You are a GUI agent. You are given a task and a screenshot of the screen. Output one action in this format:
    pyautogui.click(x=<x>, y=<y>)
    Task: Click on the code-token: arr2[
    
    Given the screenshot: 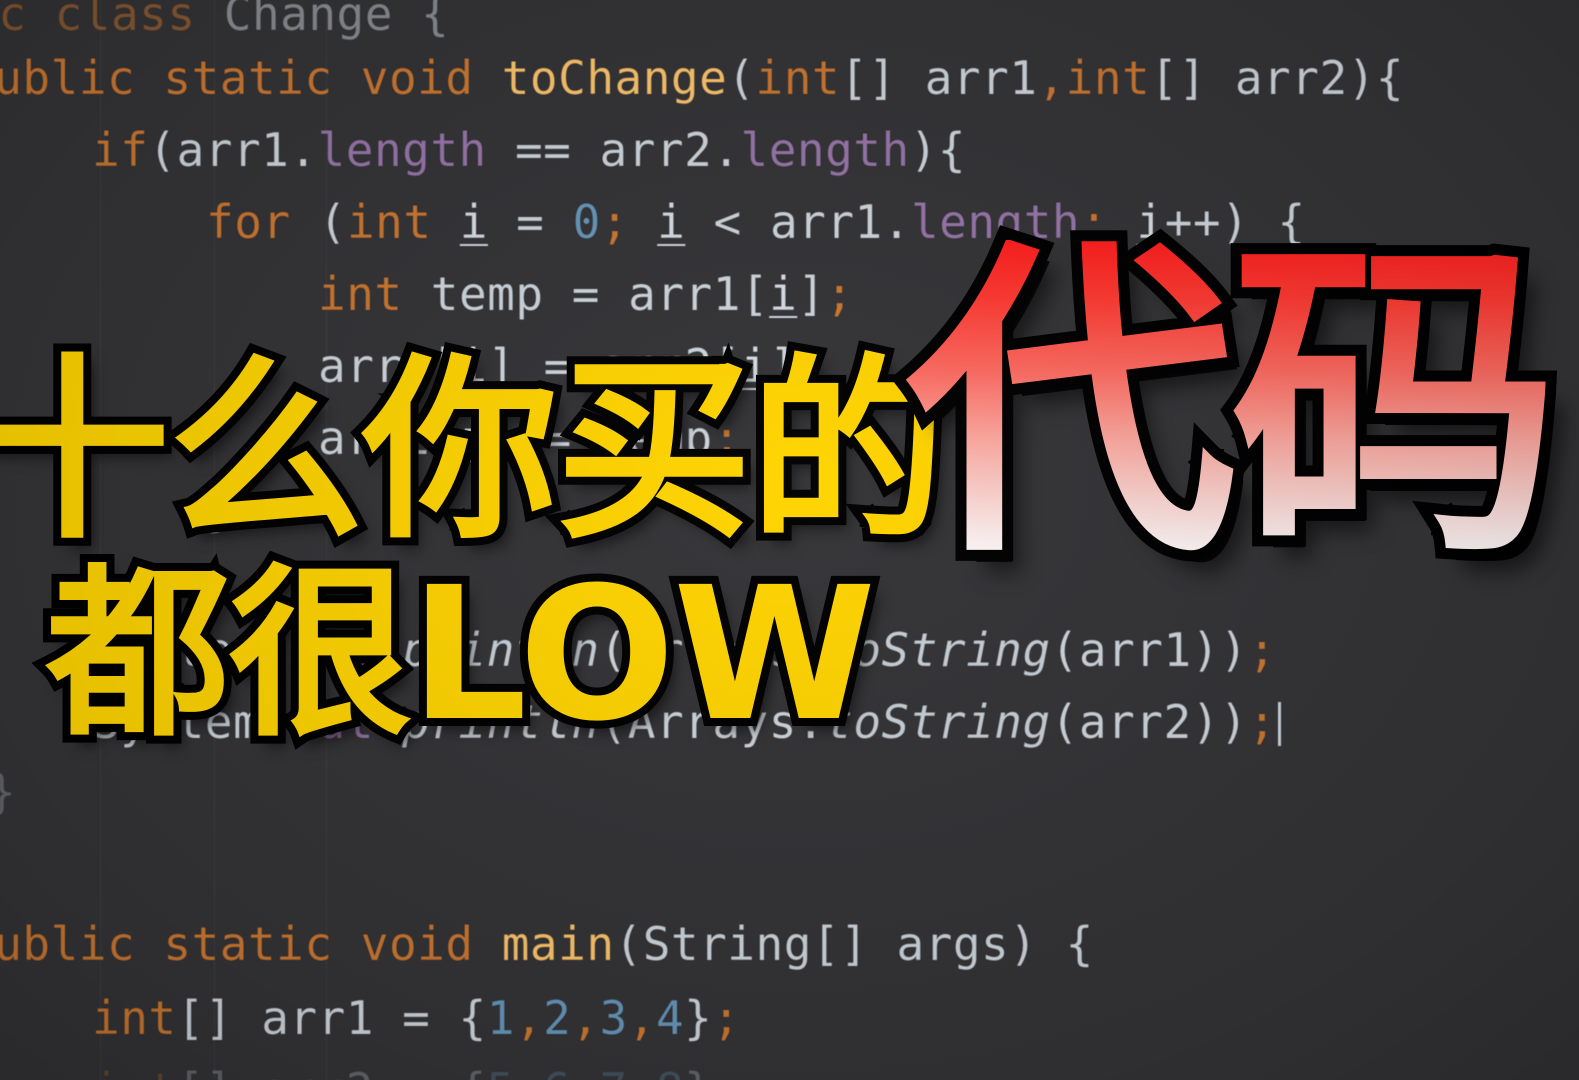 What is the action you would take?
    pyautogui.click(x=388, y=438)
    